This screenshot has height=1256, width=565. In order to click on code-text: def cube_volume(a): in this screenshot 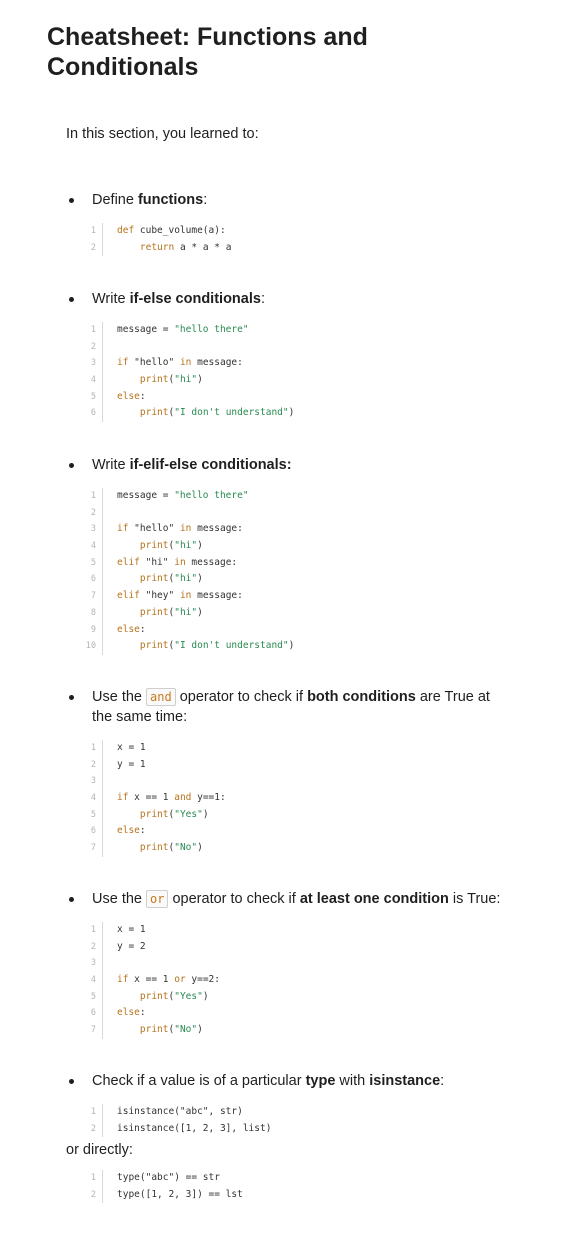, I will do `click(171, 231)`.